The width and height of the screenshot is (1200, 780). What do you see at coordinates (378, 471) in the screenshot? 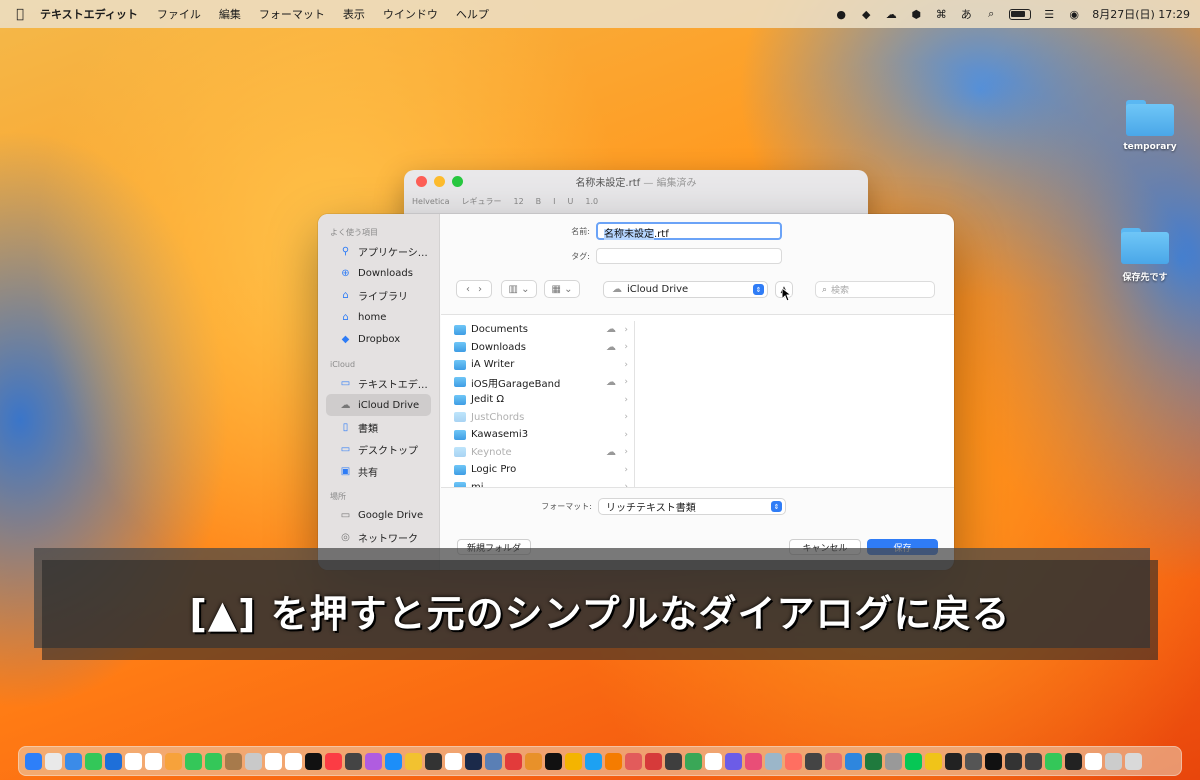
I see `sidebar-item-shared: ▣ 共有` at bounding box center [378, 471].